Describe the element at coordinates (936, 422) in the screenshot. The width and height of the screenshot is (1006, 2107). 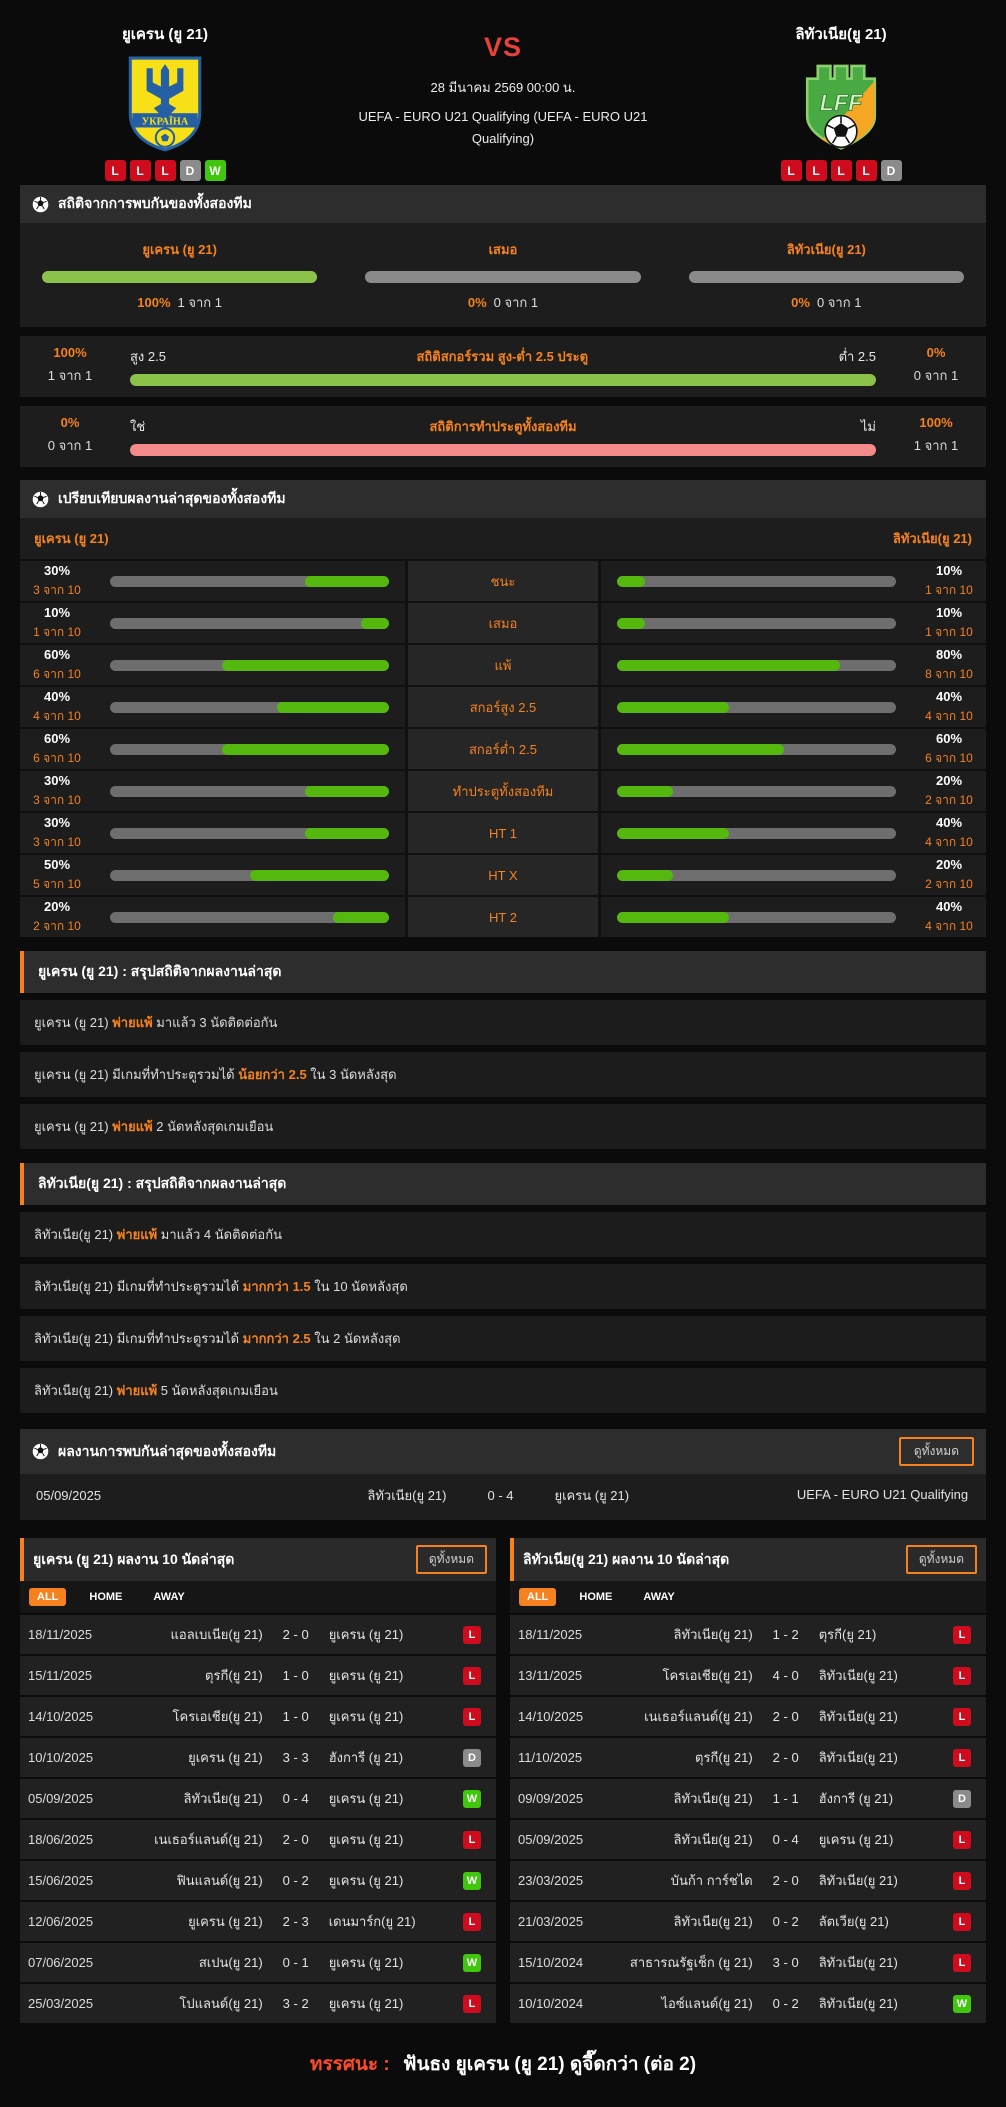
I see `btts-away-percent: 100%` at that location.